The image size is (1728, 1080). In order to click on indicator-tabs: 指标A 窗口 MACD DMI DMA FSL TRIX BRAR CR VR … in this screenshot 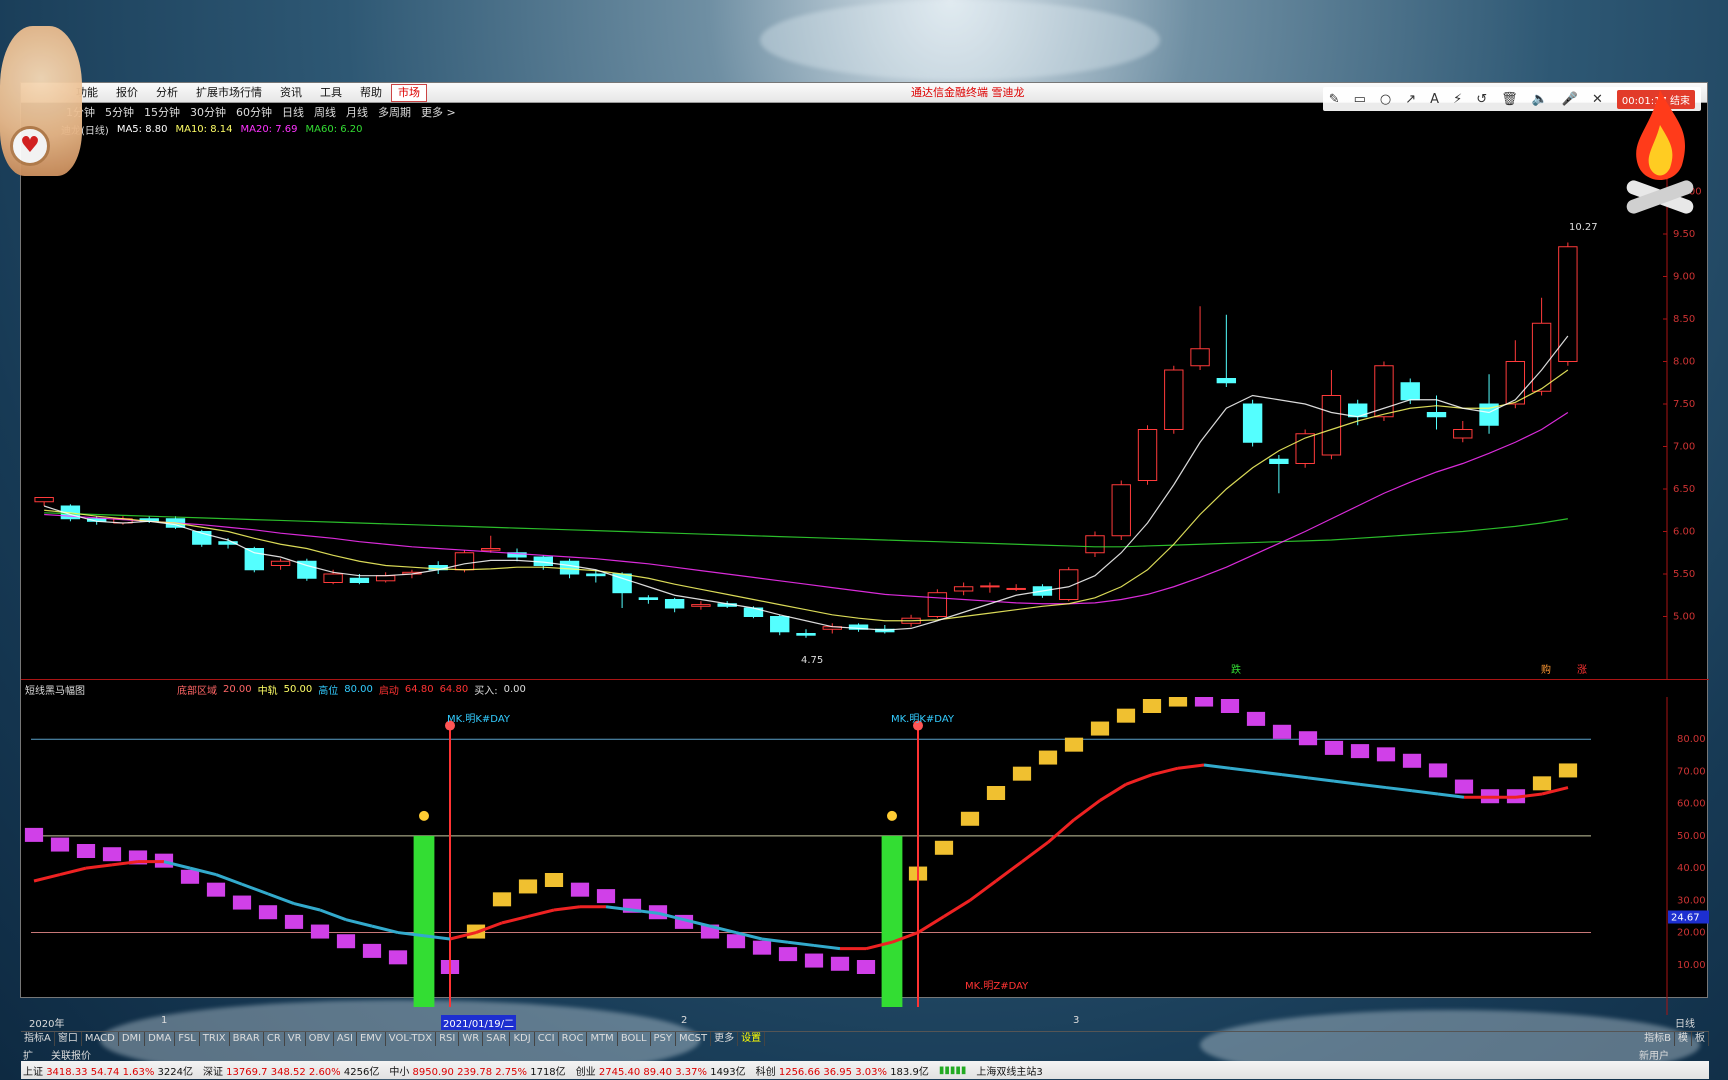, I will do `click(865, 1038)`.